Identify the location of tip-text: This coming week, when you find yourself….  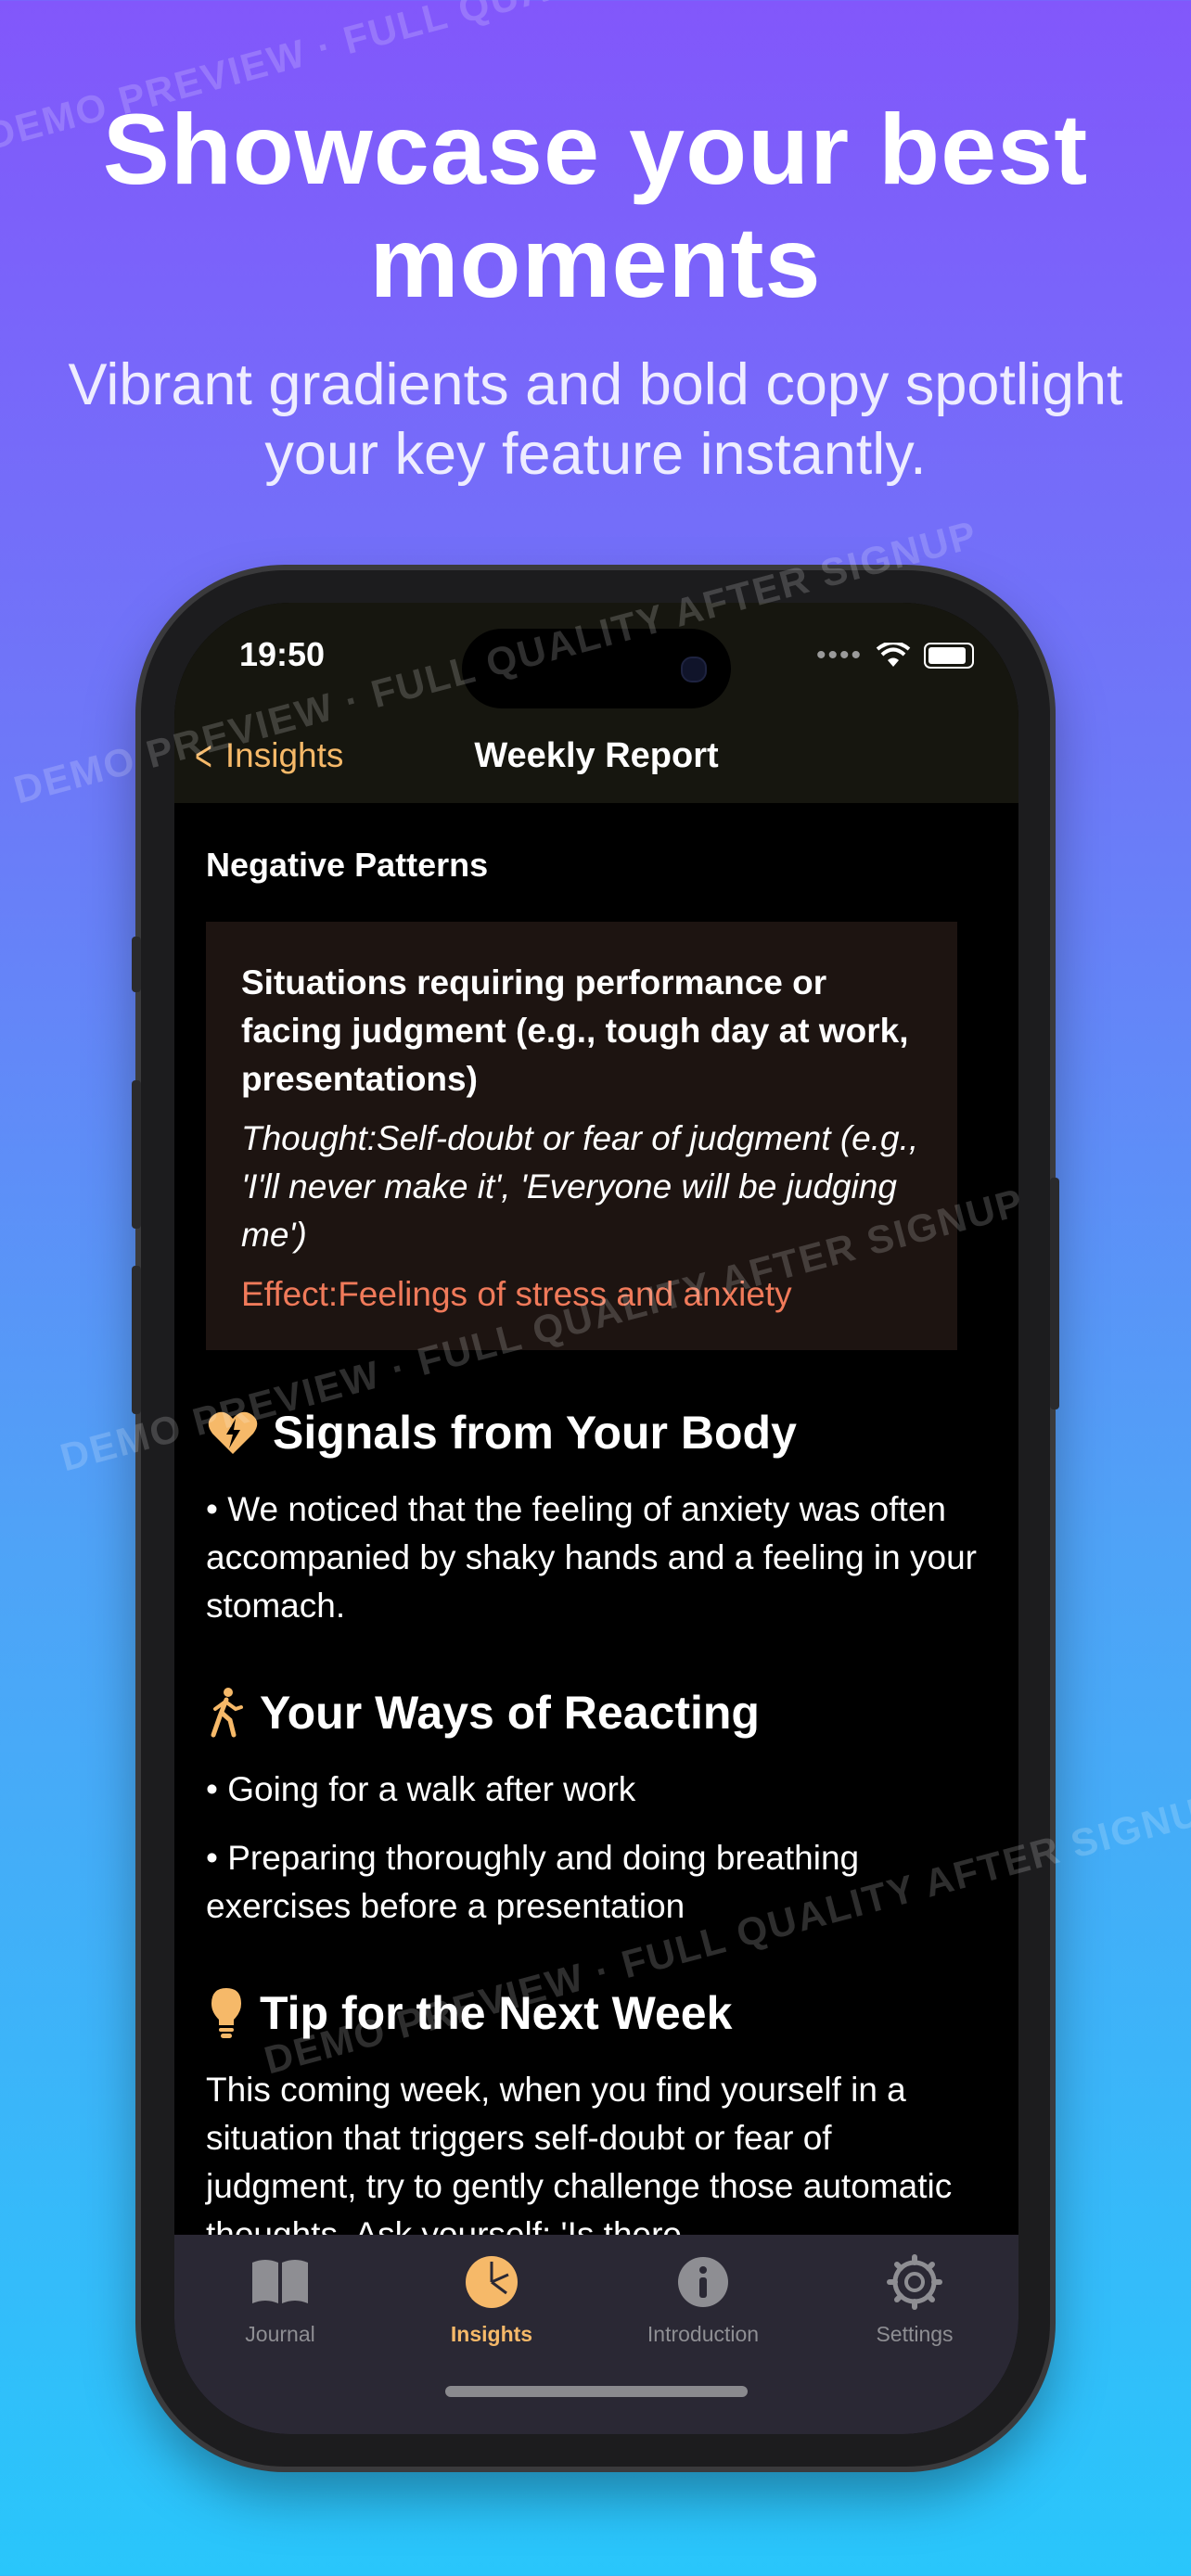
(579, 2162).